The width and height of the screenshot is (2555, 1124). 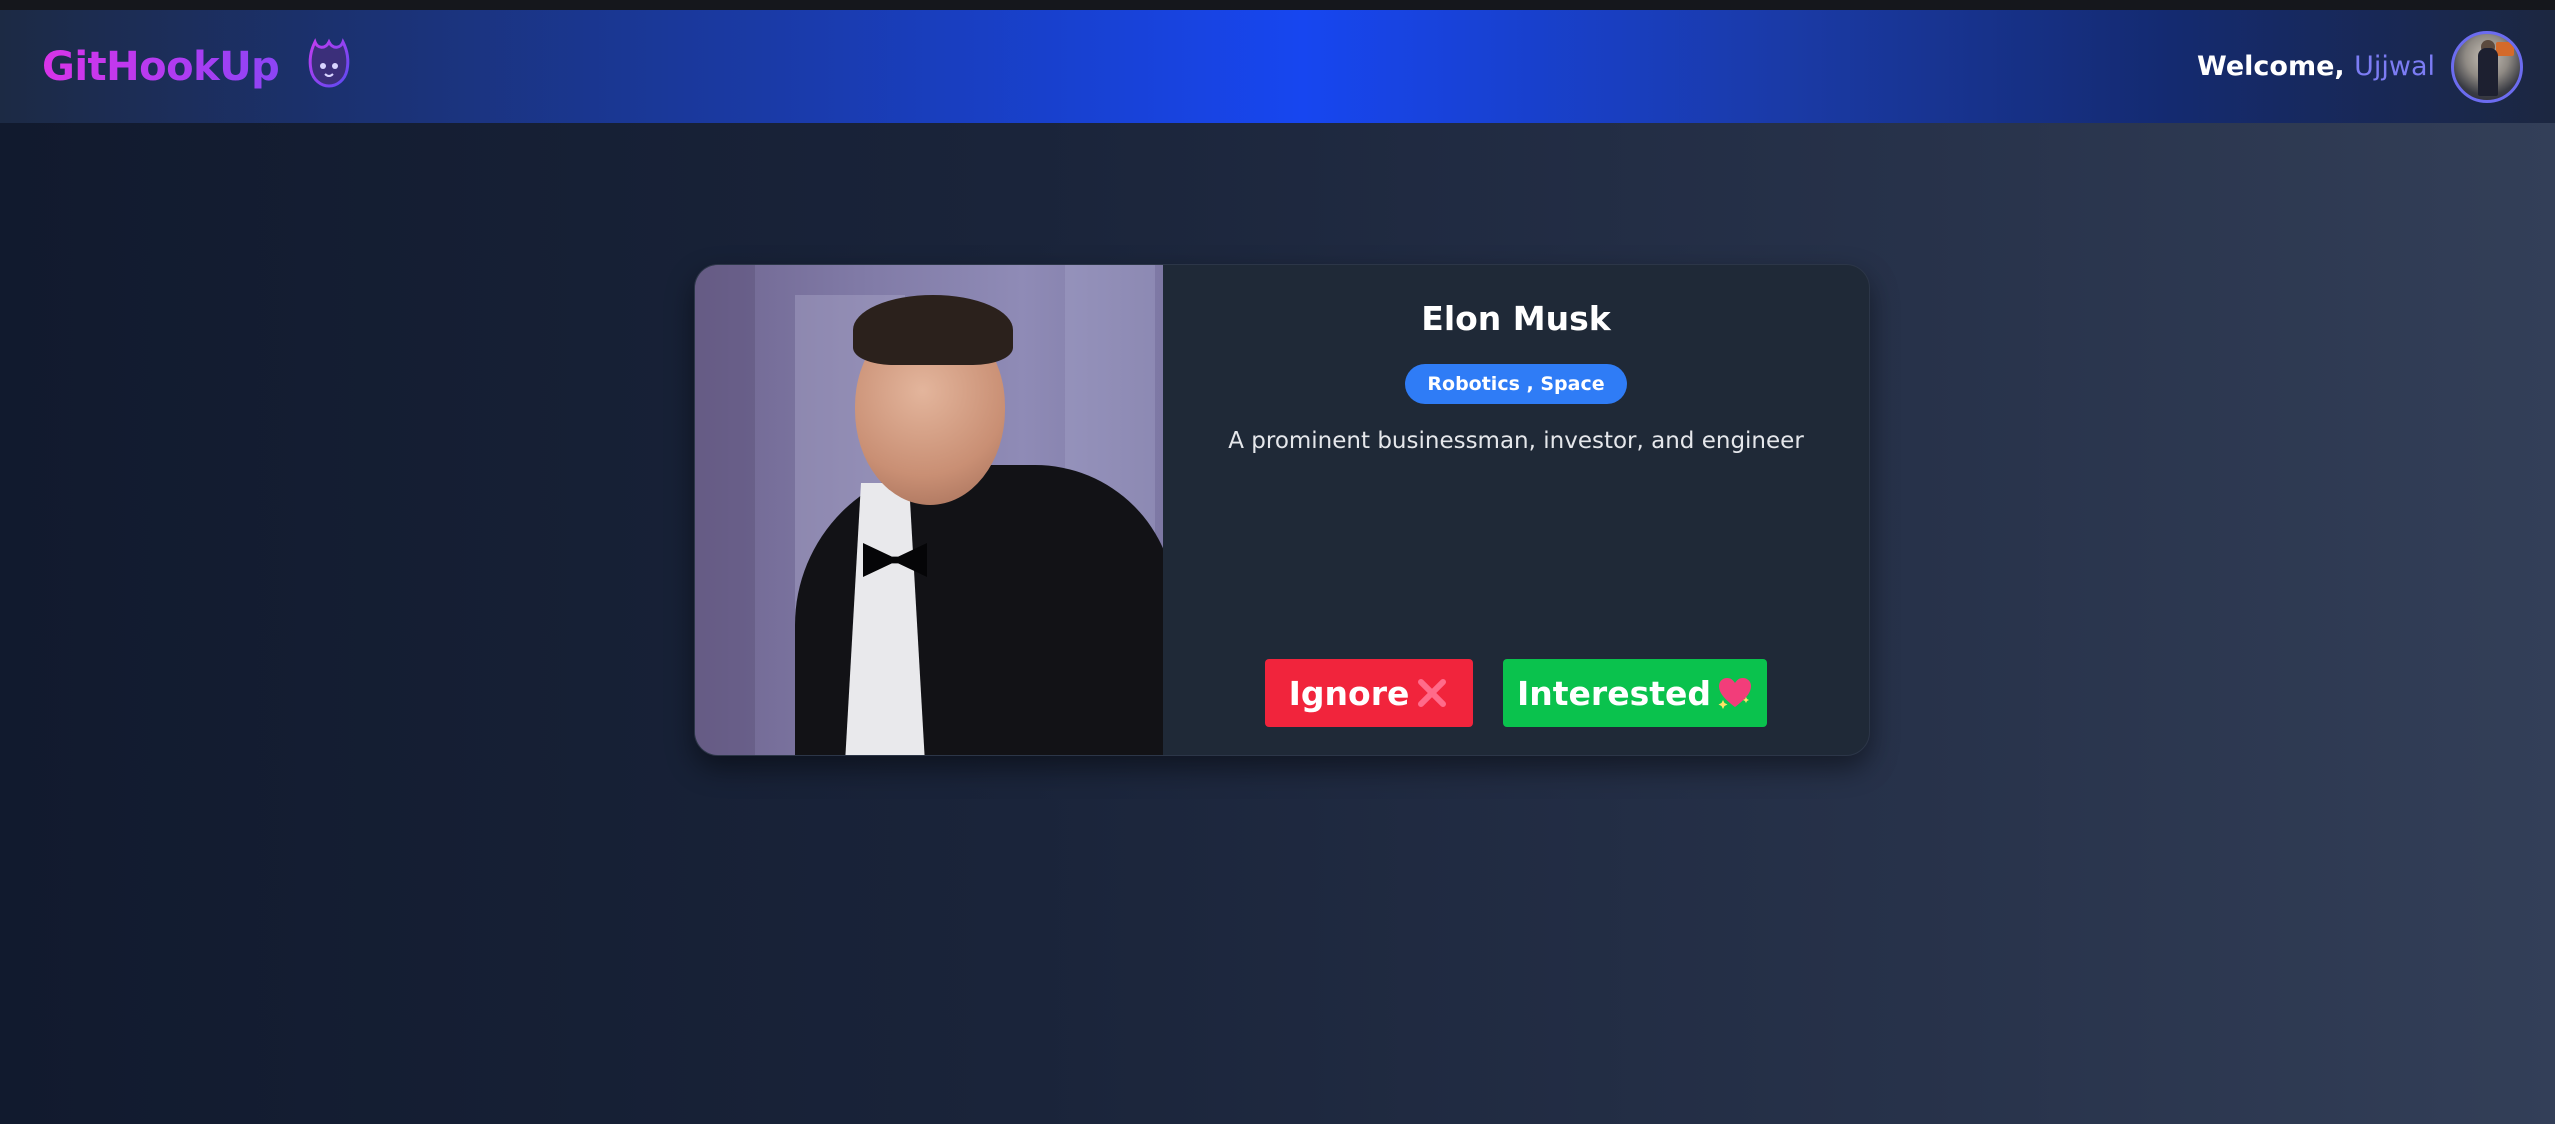 What do you see at coordinates (933, 330) in the screenshot?
I see `photo-hair-shape` at bounding box center [933, 330].